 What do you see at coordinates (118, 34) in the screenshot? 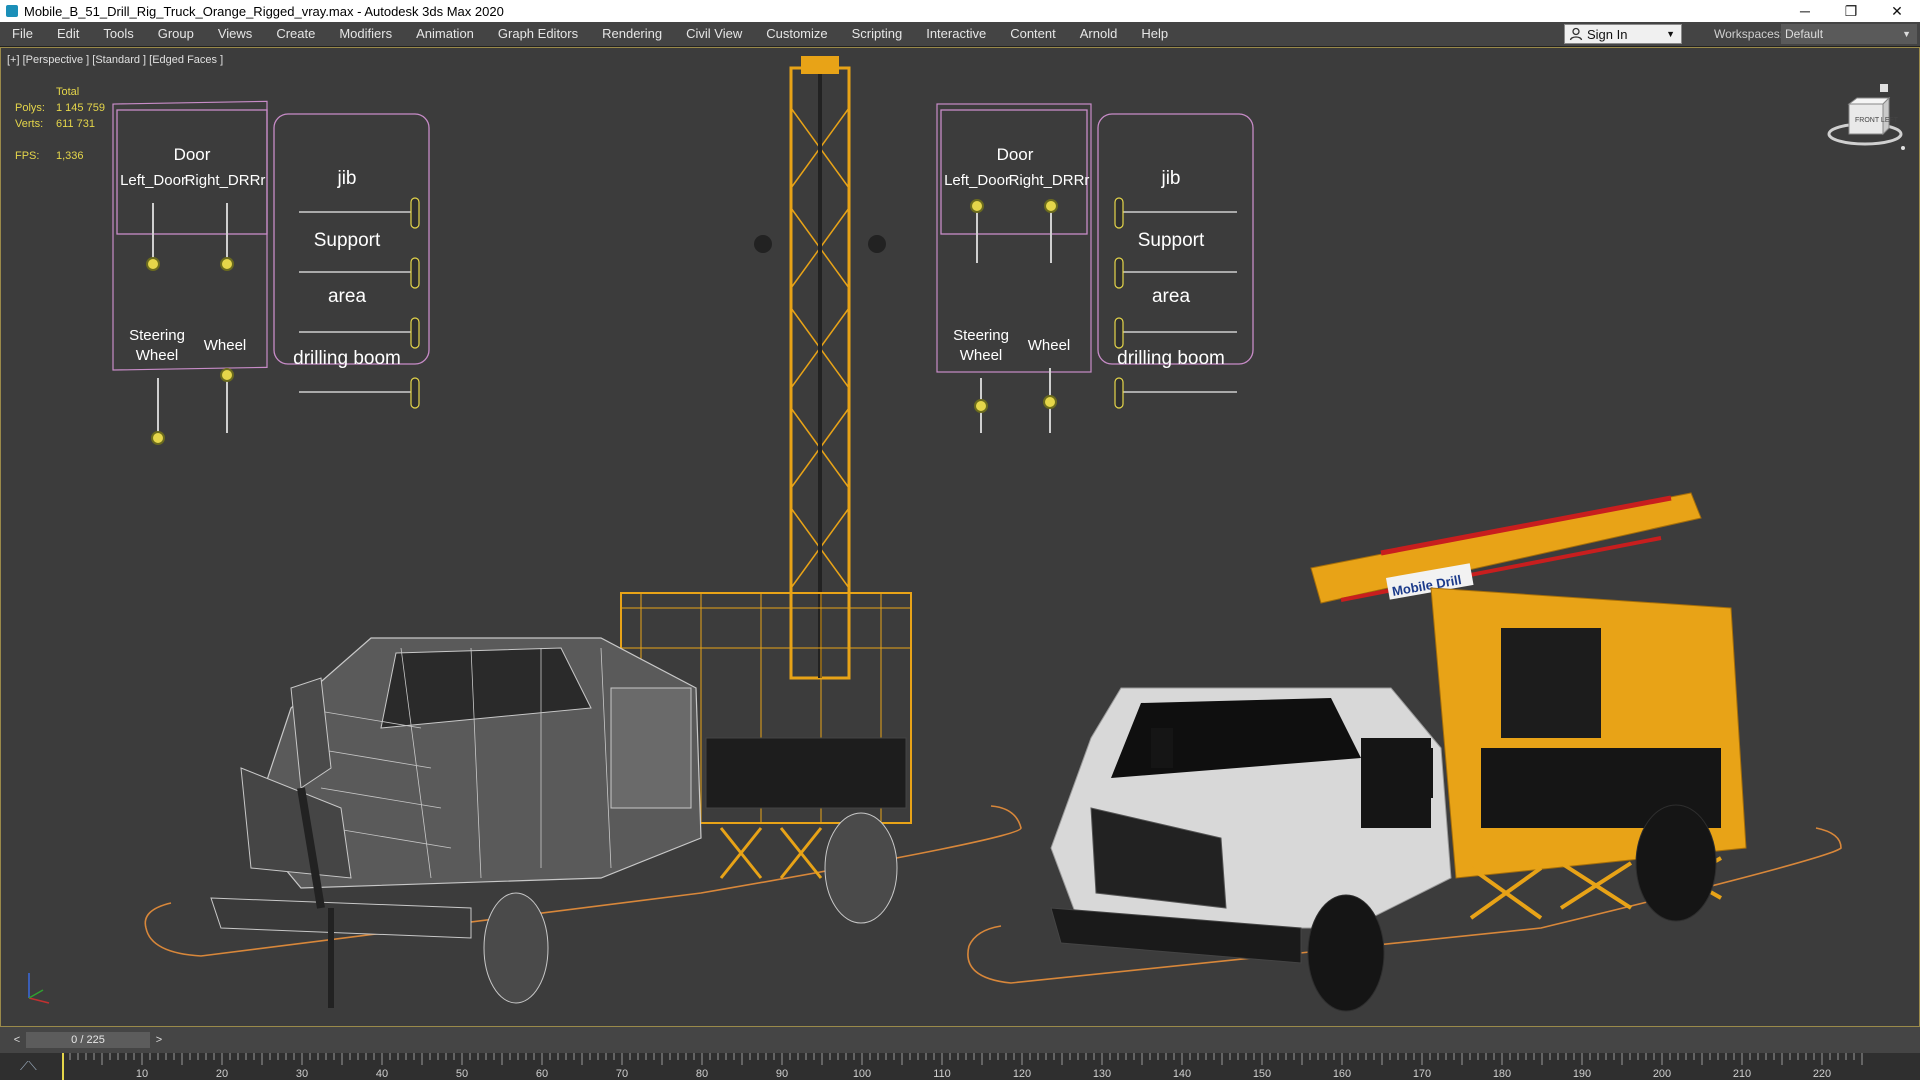
I see `menu-tools: Tools` at bounding box center [118, 34].